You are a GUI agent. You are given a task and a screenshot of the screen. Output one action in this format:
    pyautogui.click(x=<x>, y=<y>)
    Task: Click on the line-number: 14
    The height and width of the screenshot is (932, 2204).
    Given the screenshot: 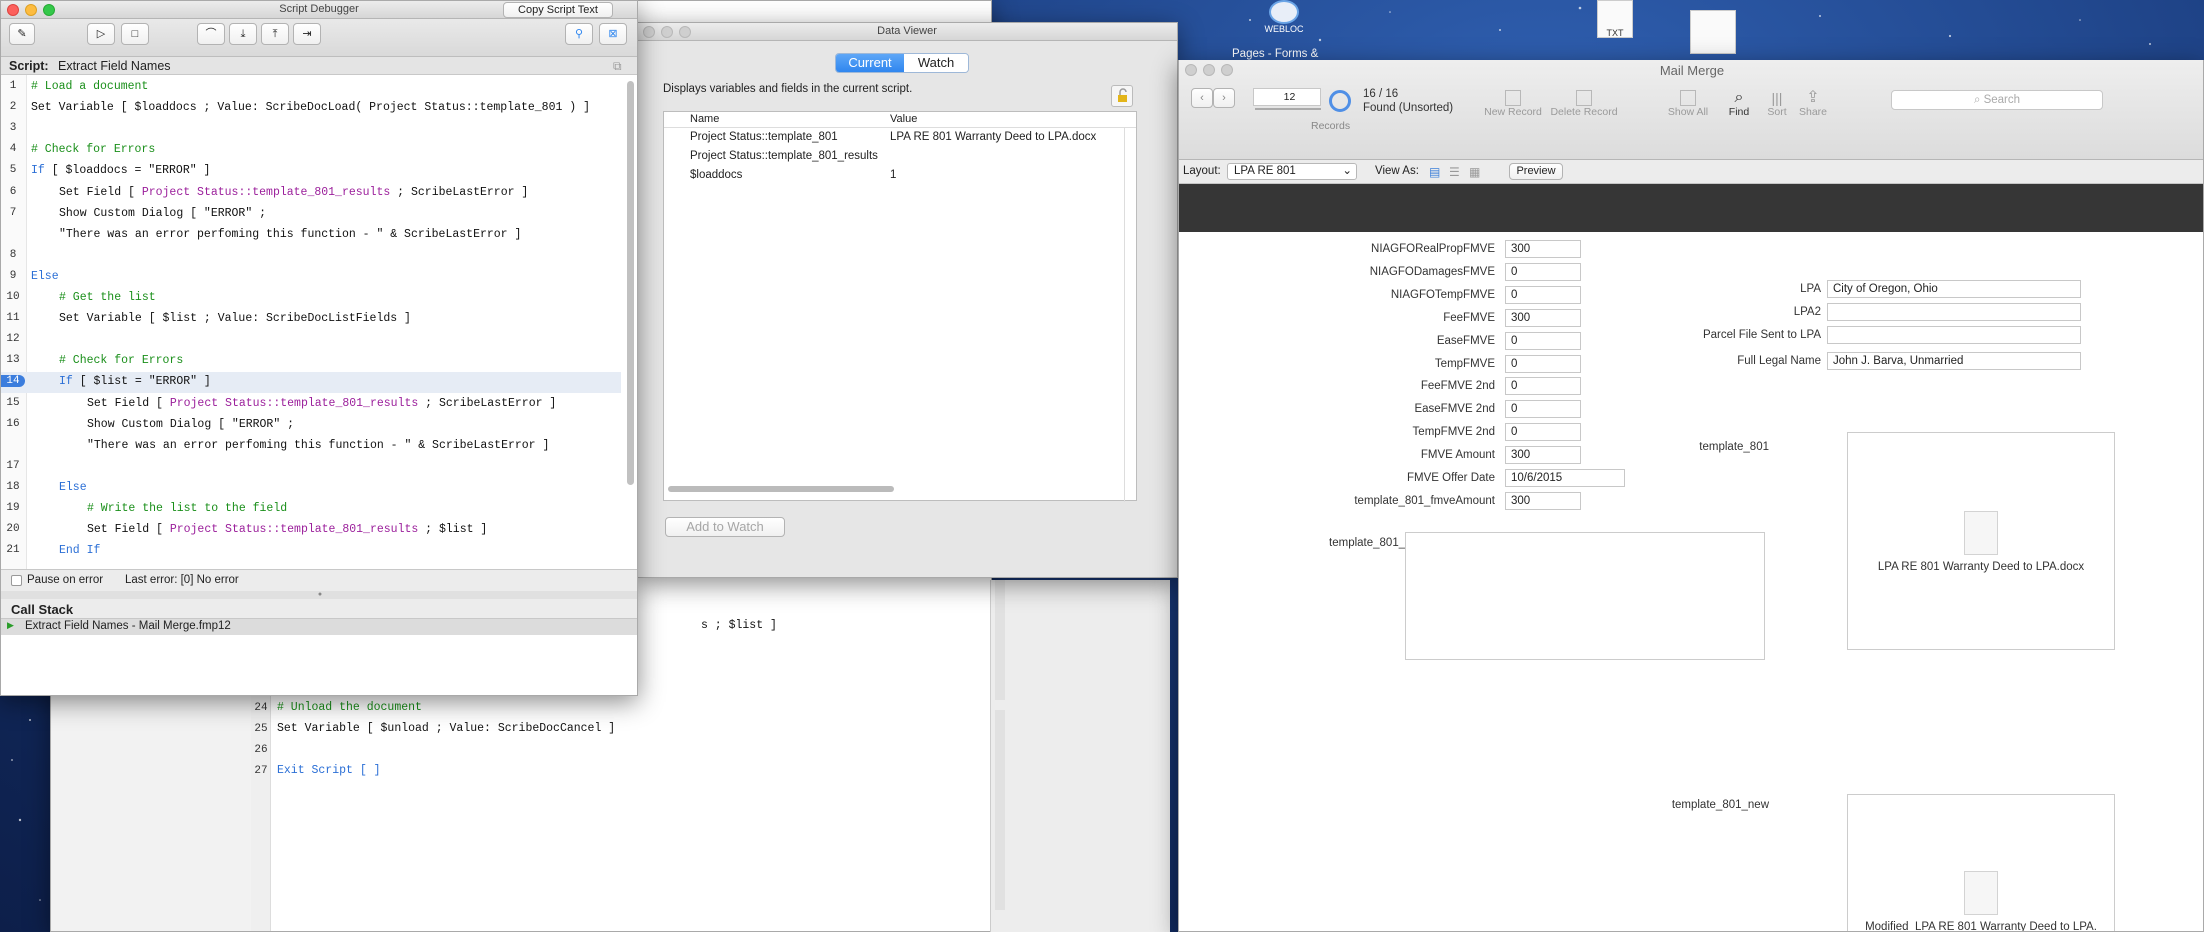 What is the action you would take?
    pyautogui.click(x=13, y=381)
    